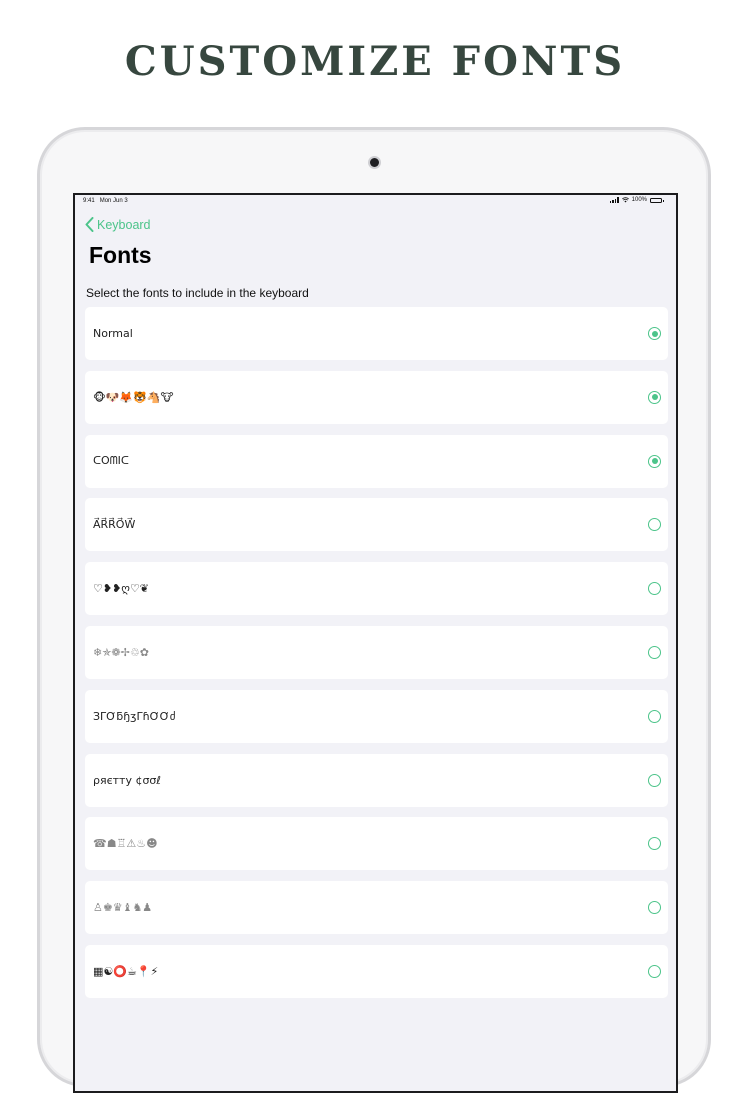  Describe the element at coordinates (614, 200) in the screenshot. I see `cellular-signal-icon` at that location.